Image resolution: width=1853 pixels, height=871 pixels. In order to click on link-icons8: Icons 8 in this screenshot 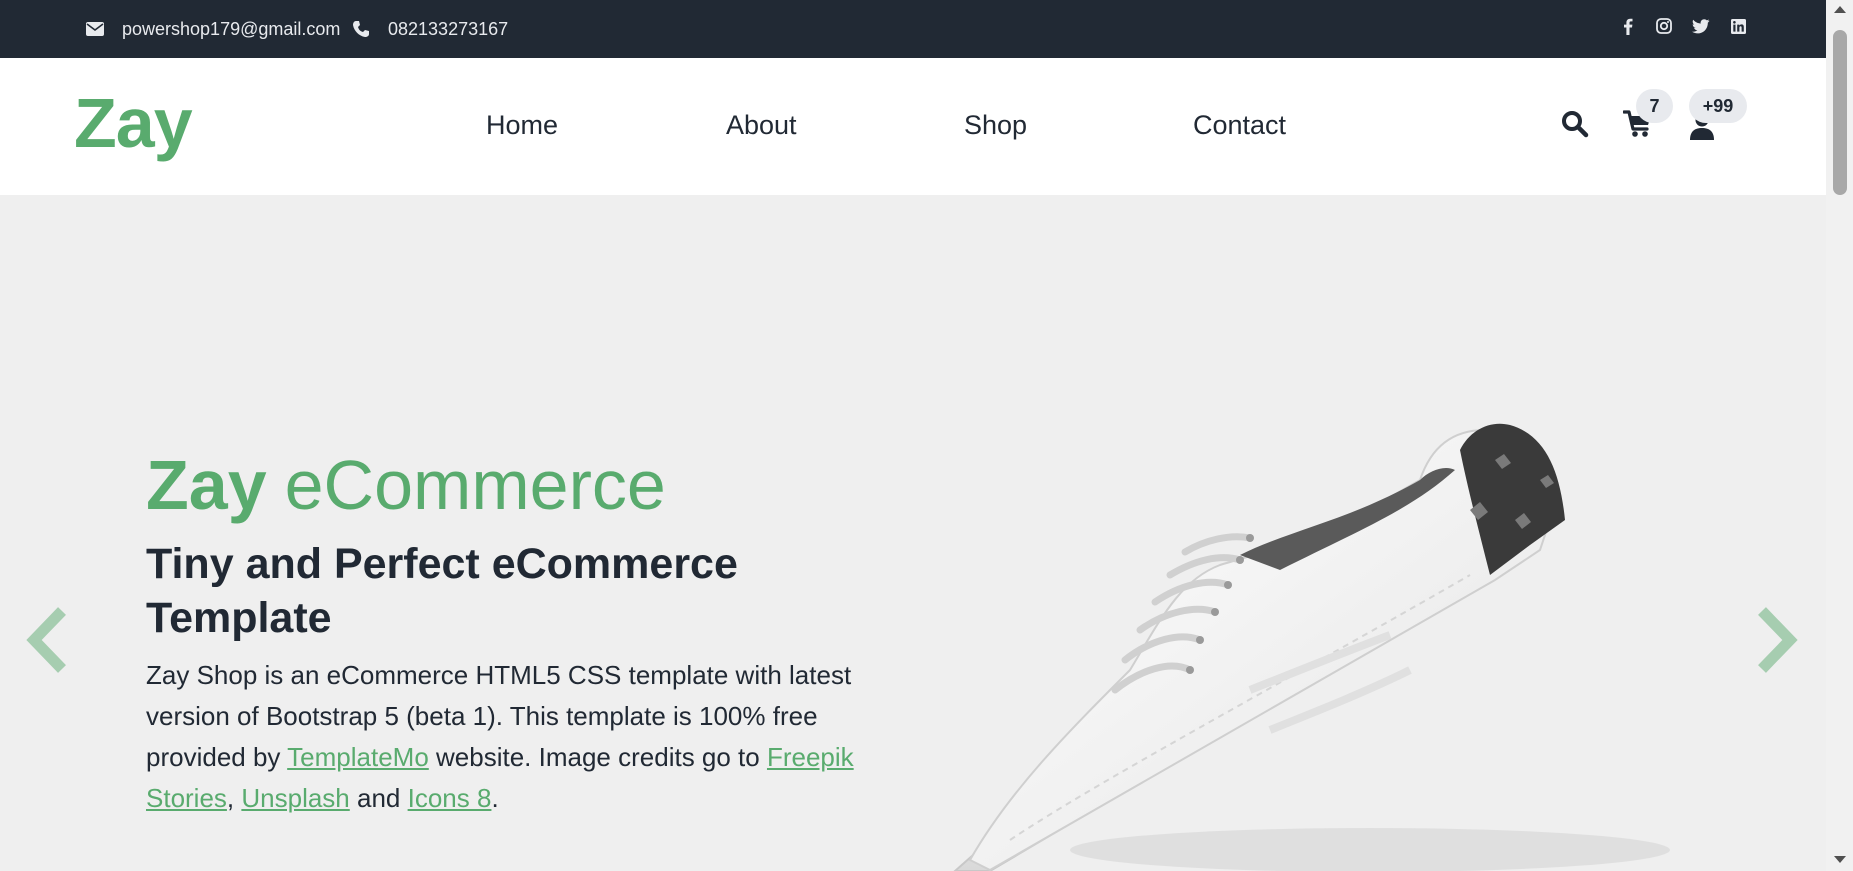, I will do `click(450, 798)`.